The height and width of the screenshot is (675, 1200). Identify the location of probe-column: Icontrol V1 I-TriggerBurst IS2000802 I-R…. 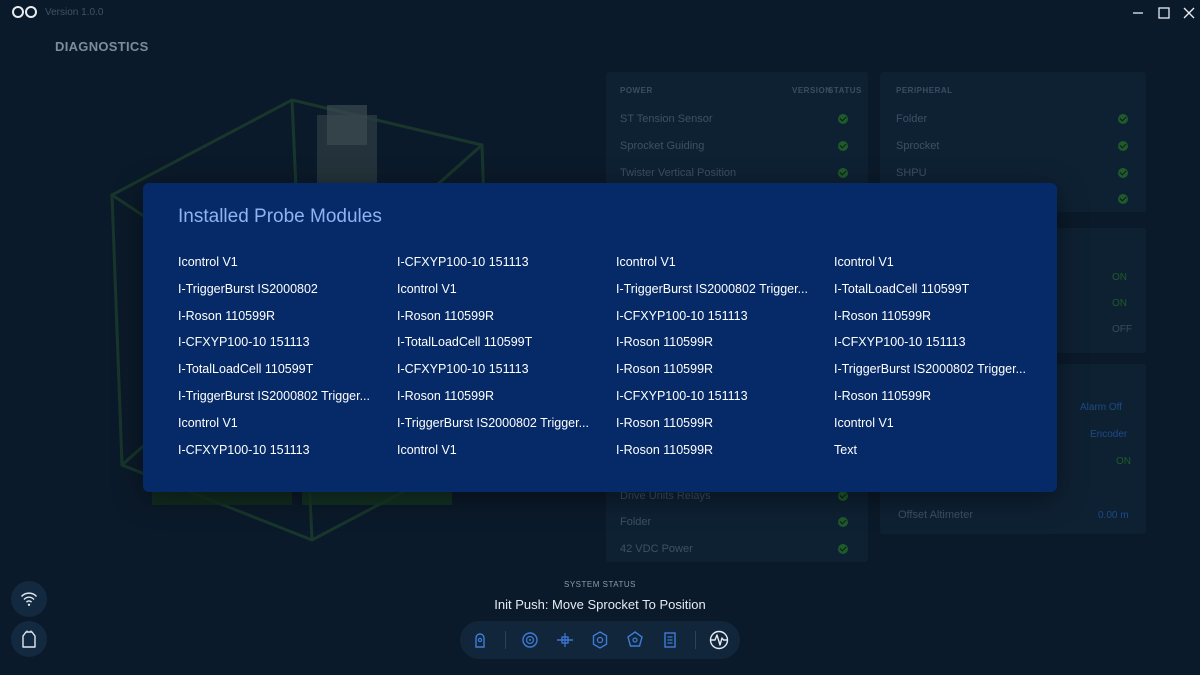
(278, 362).